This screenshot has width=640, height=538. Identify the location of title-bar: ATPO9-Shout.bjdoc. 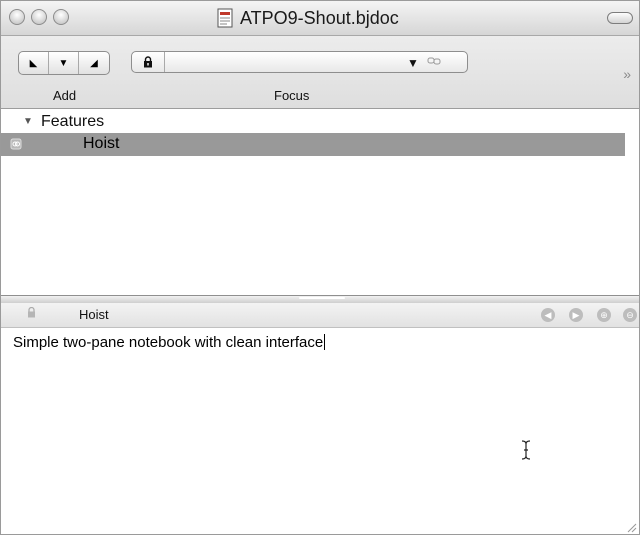
(320, 18).